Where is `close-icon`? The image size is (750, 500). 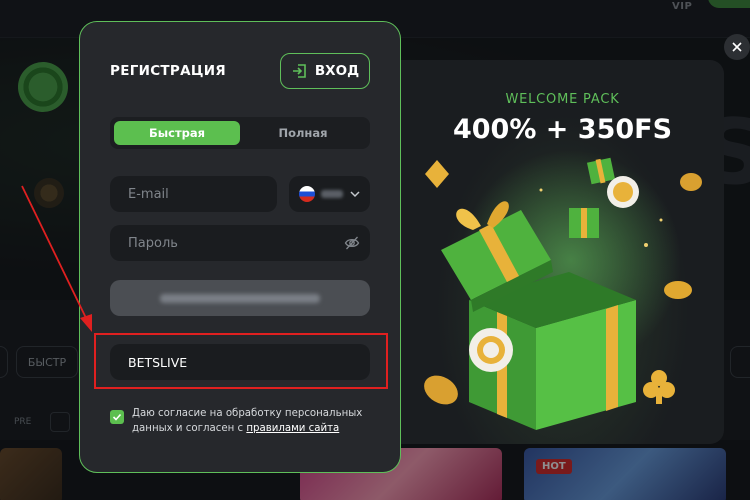
close-icon is located at coordinates (737, 47).